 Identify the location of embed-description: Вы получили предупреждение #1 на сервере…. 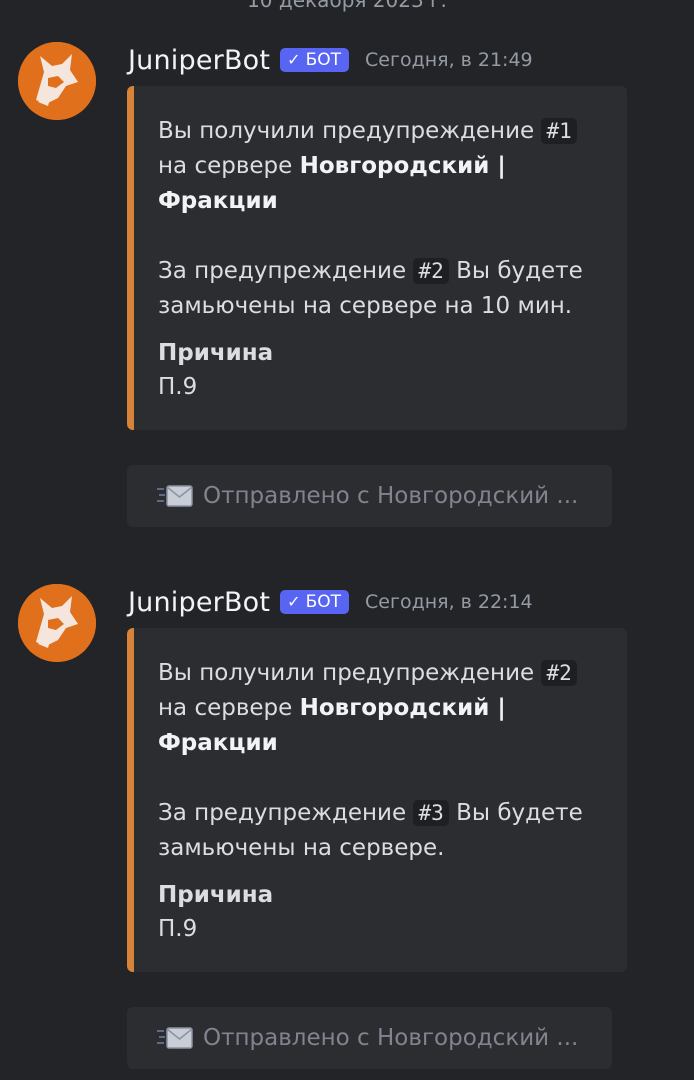
(380, 219).